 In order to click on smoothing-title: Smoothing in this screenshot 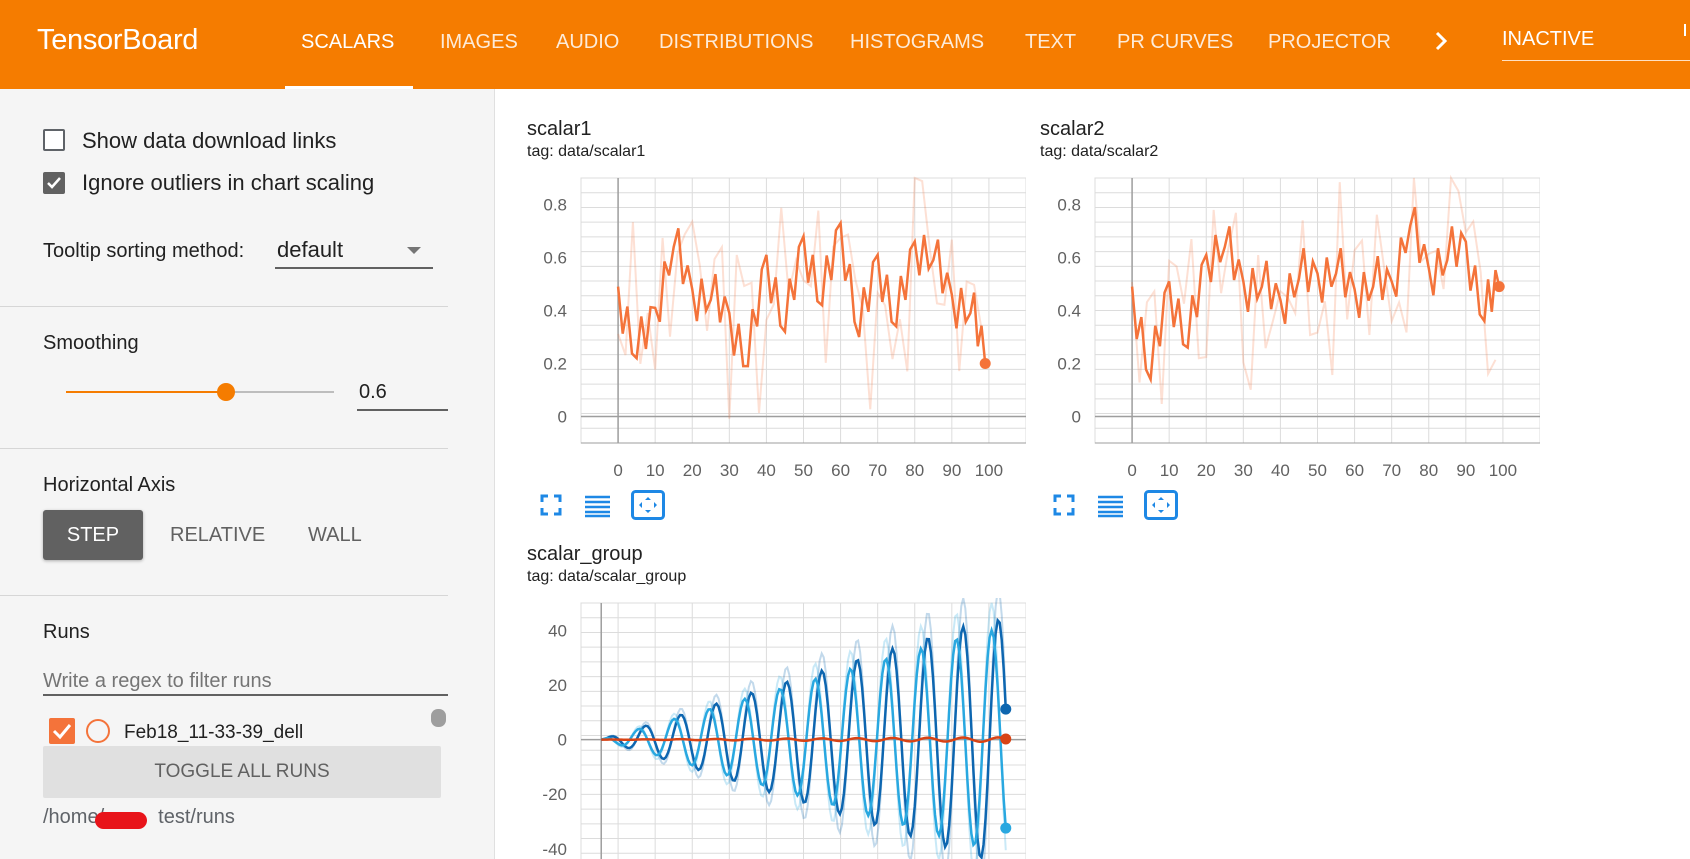, I will do `click(91, 343)`.